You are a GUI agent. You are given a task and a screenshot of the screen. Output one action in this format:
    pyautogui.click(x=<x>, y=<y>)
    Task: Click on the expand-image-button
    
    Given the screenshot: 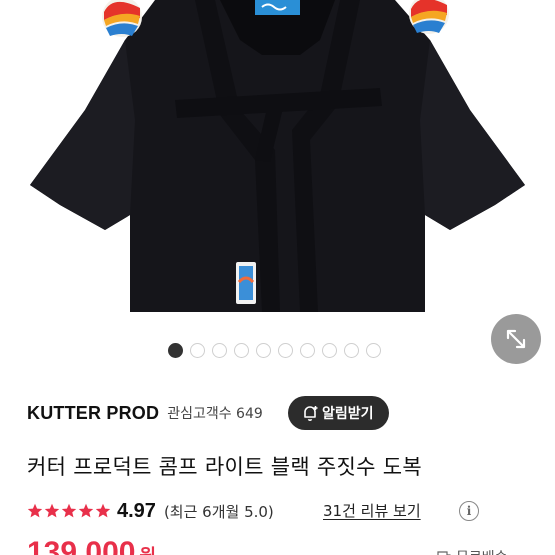 What is the action you would take?
    pyautogui.click(x=516, y=339)
    